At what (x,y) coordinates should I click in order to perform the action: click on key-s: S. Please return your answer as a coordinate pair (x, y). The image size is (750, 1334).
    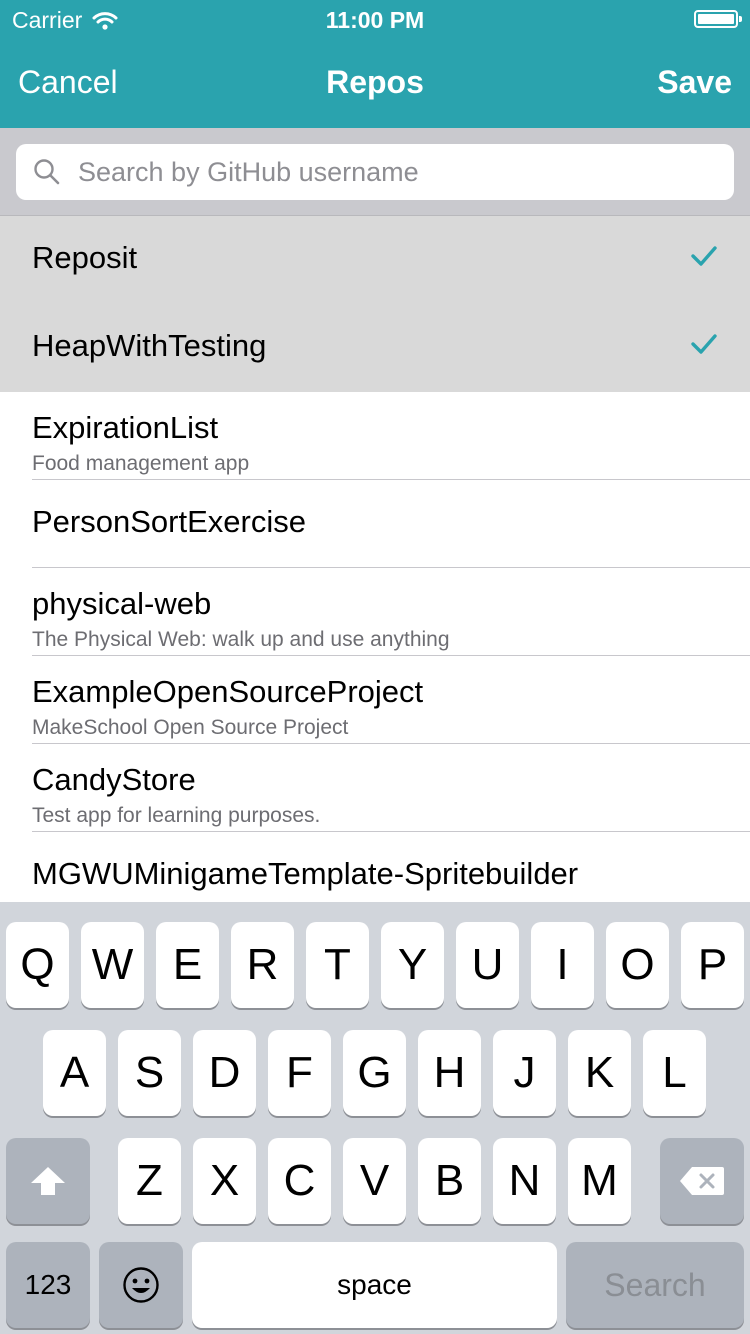
    Looking at the image, I should click on (149, 1073).